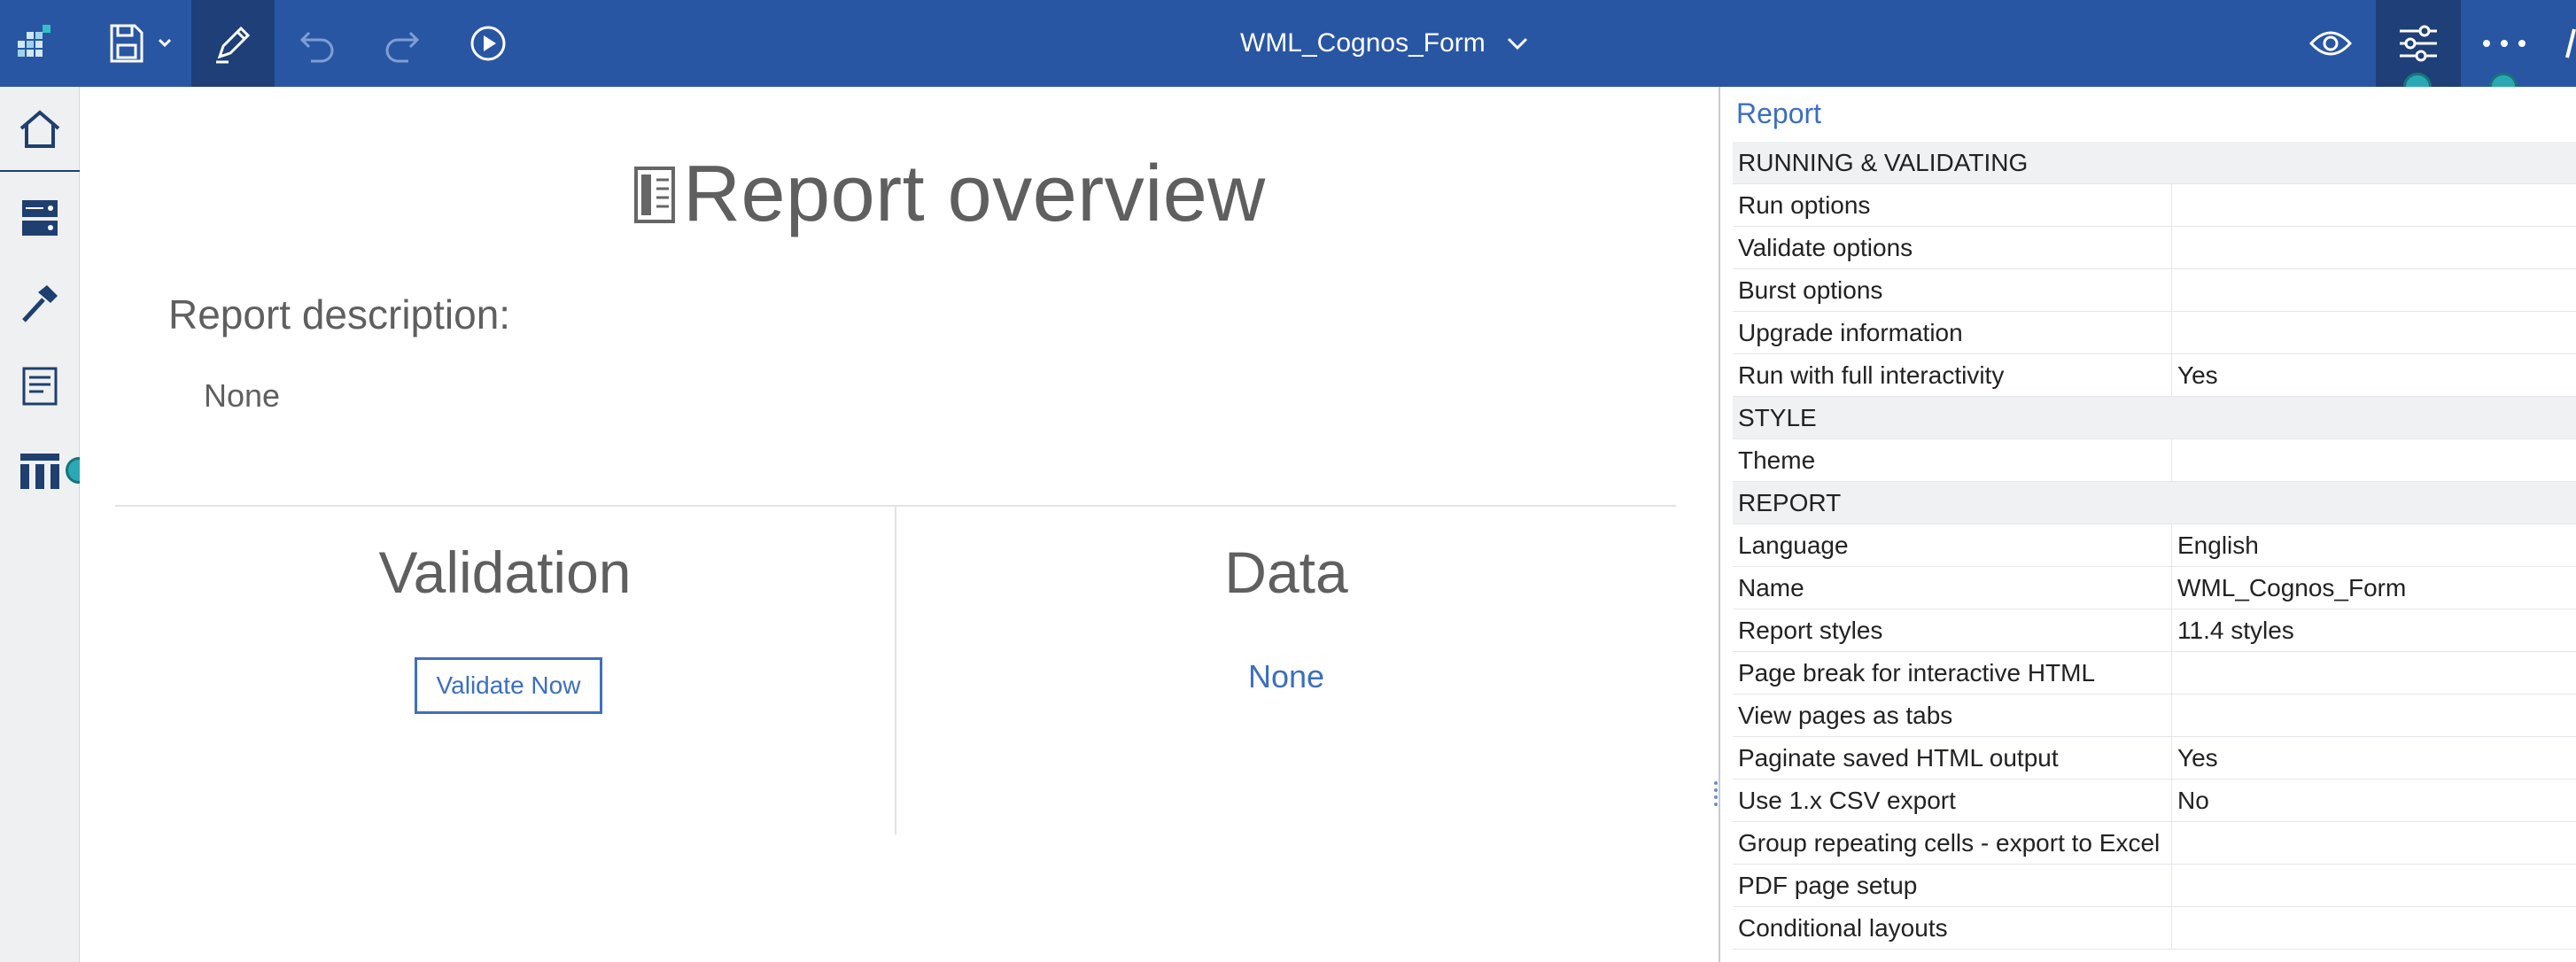 The height and width of the screenshot is (962, 2576). I want to click on undo-button, so click(318, 43).